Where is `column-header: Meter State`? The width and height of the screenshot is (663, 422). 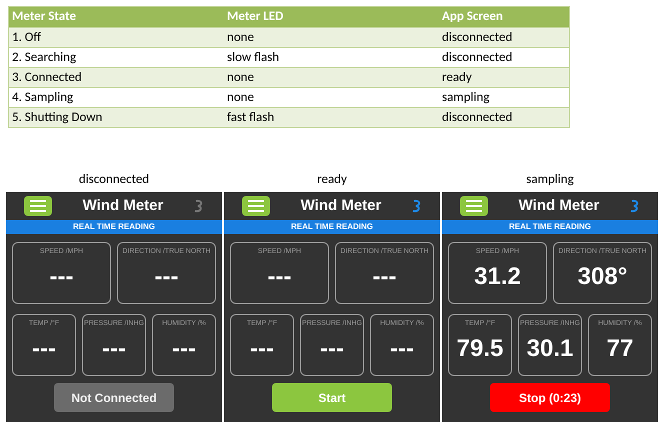 column-header: Meter State is located at coordinates (44, 17).